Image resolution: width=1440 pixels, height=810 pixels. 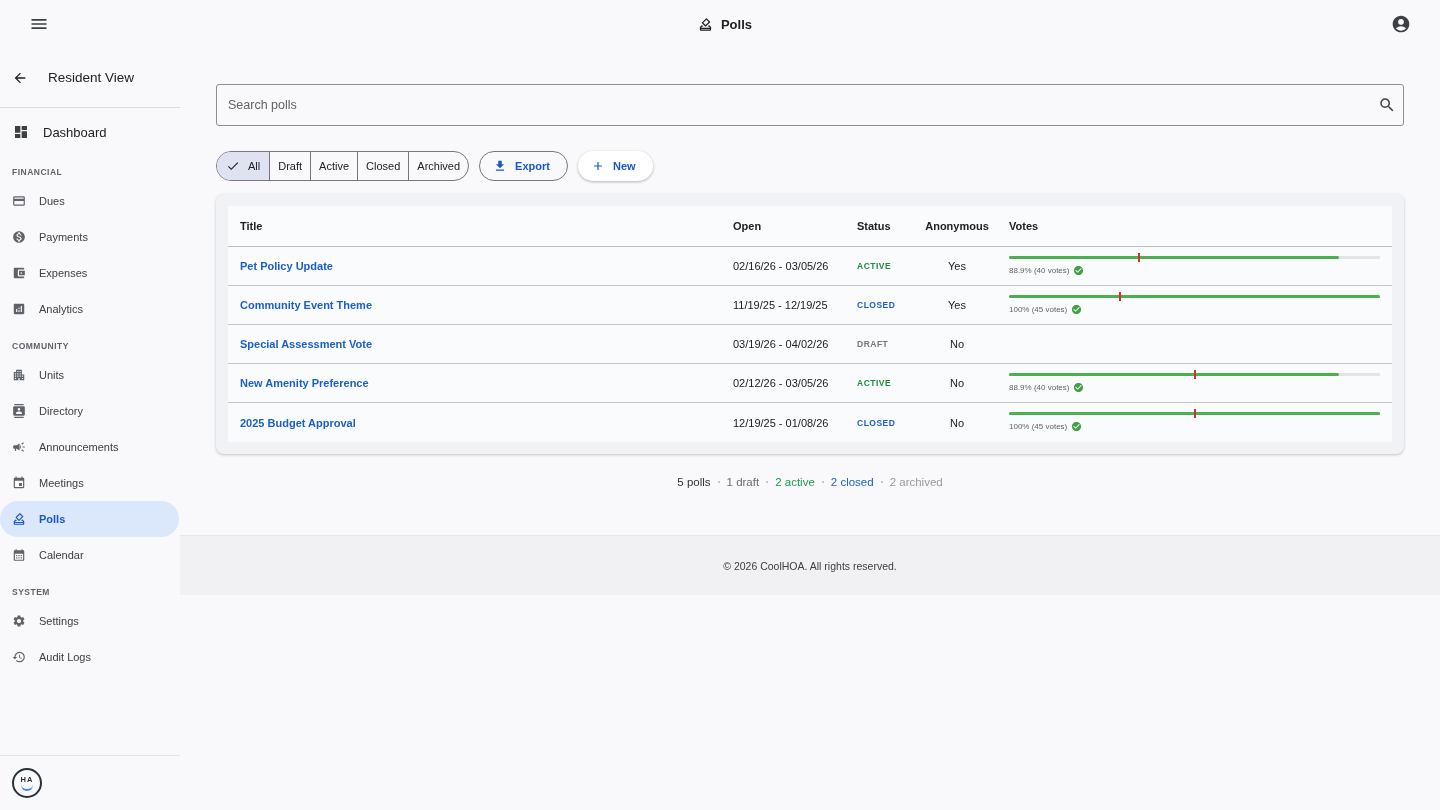 I want to click on poll-title-link: Community Event Theme, so click(x=306, y=305).